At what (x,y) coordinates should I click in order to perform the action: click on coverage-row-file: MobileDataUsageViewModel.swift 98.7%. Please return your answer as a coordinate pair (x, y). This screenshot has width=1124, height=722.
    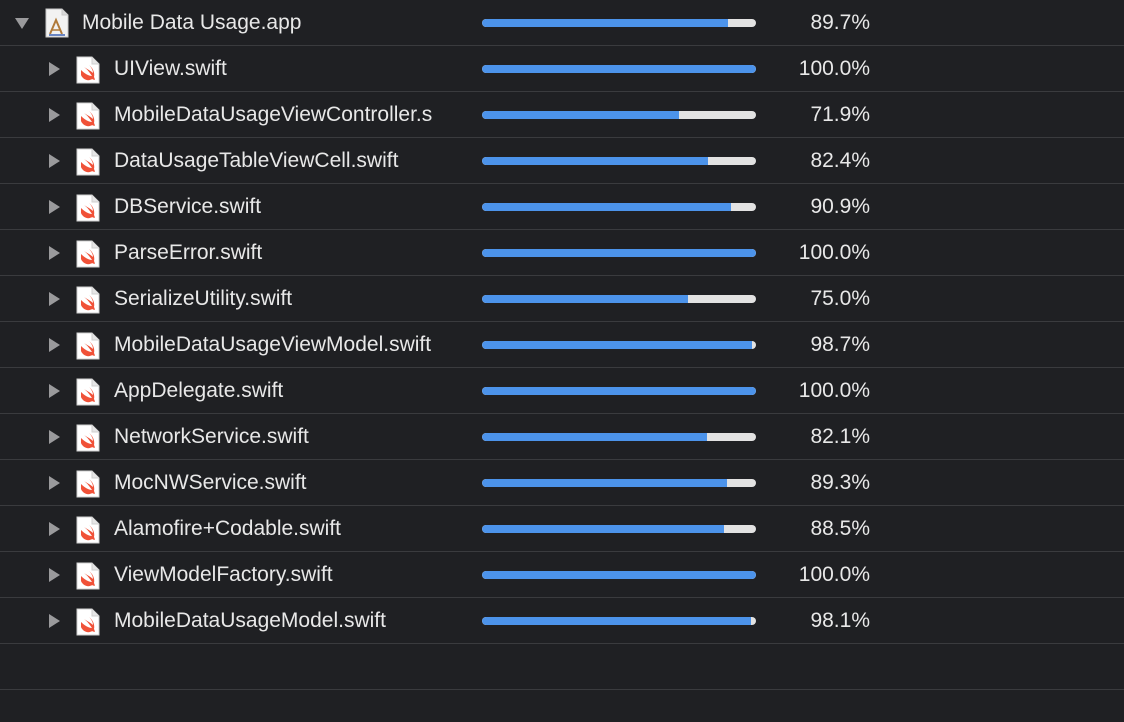
    Looking at the image, I should click on (562, 345).